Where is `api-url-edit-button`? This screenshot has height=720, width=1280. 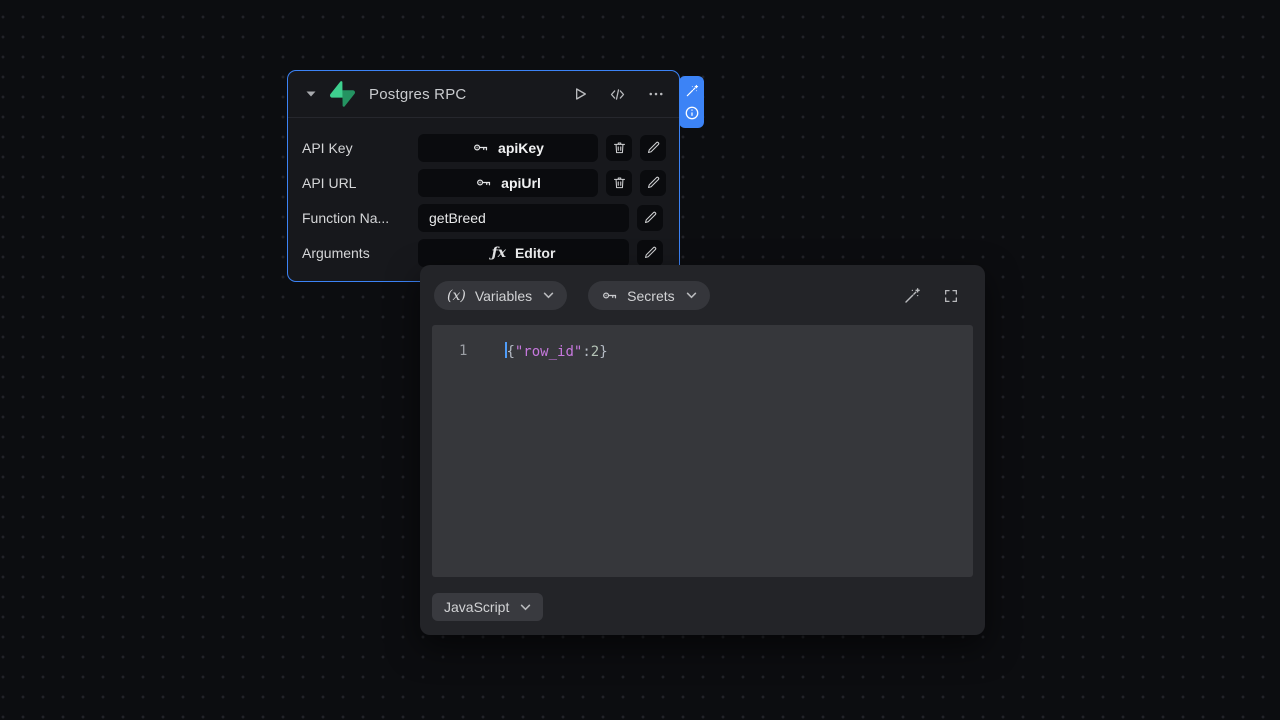 api-url-edit-button is located at coordinates (653, 182).